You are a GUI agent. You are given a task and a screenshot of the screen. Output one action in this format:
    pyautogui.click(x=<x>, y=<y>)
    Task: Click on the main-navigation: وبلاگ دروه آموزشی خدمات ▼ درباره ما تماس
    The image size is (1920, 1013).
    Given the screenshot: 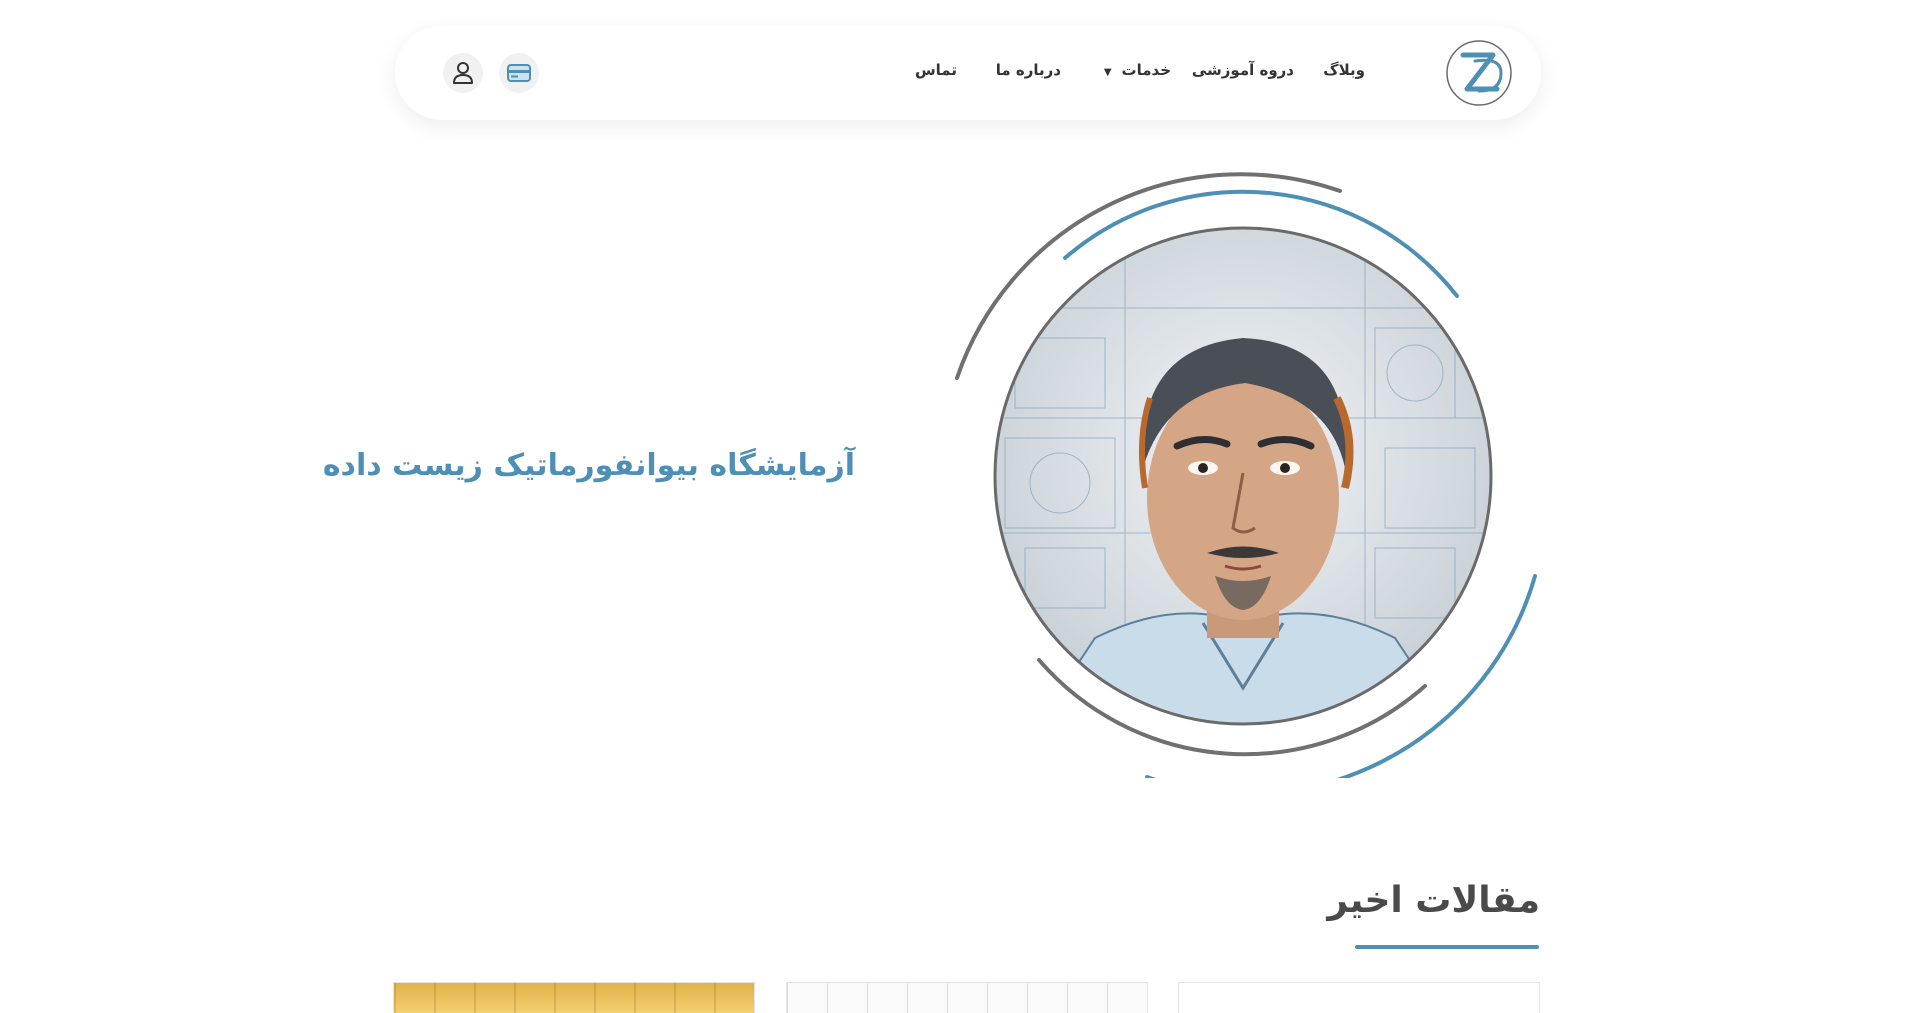 What is the action you would take?
    pyautogui.click(x=968, y=73)
    